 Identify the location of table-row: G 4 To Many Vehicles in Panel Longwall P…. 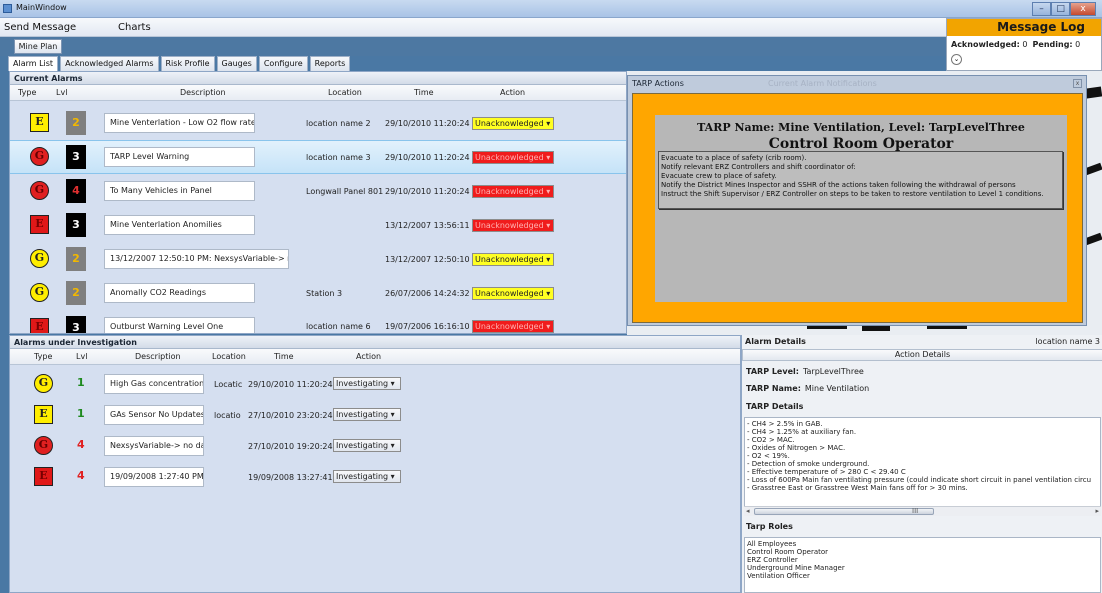
(318, 191).